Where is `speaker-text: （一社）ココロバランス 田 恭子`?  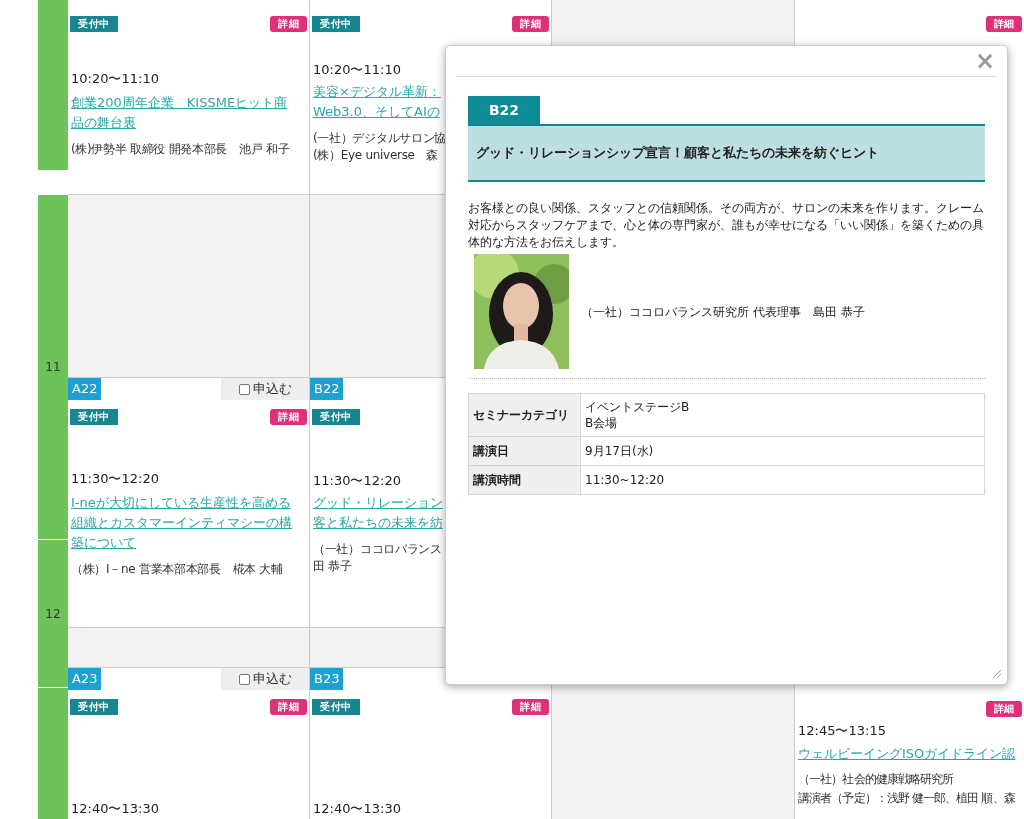
speaker-text: （一社）ココロバランス 田 恭子 is located at coordinates (377, 558).